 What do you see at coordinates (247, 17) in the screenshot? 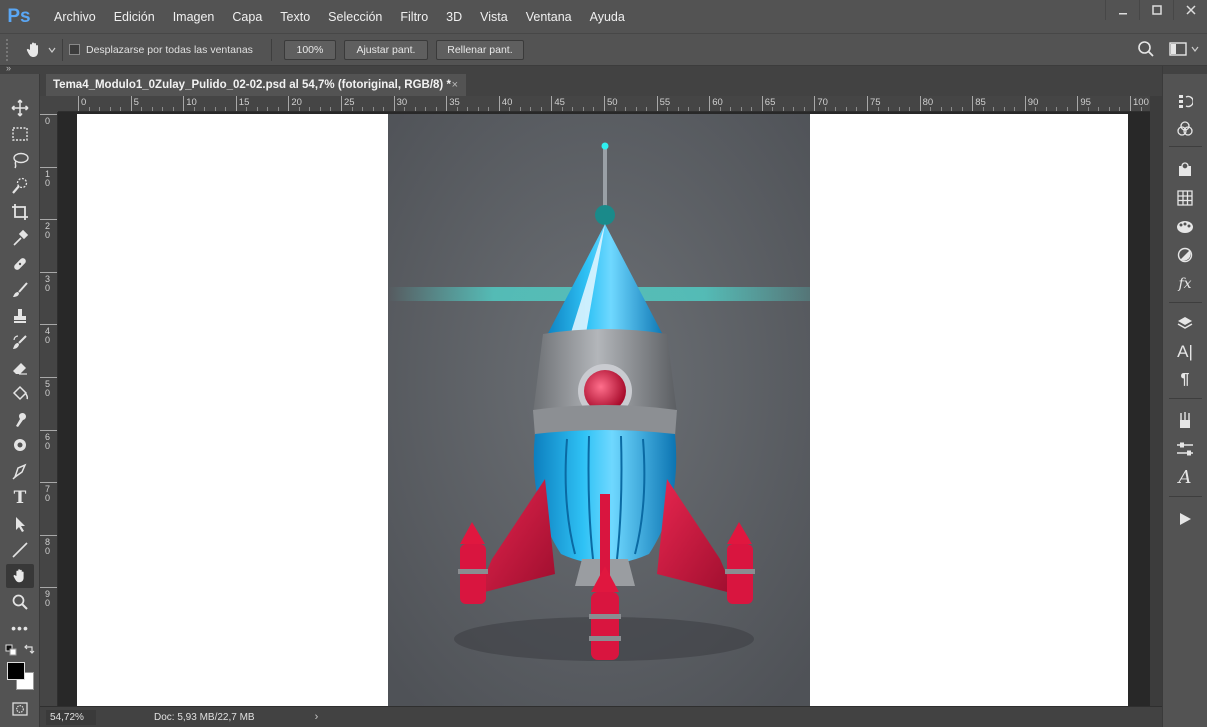
I see `menu-capa: Capa` at bounding box center [247, 17].